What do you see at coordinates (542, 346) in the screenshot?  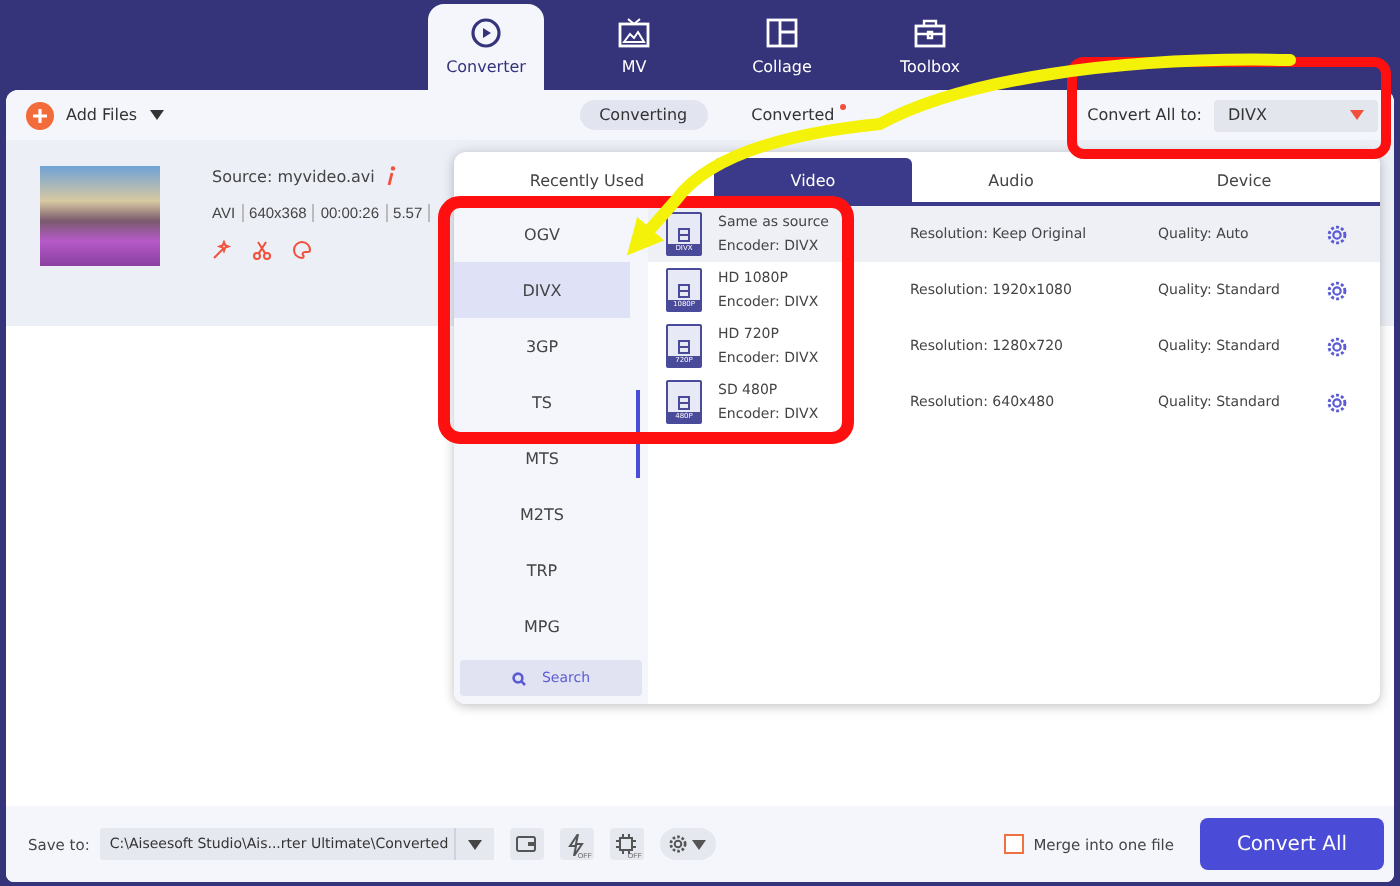 I see `format-item: 3GP` at bounding box center [542, 346].